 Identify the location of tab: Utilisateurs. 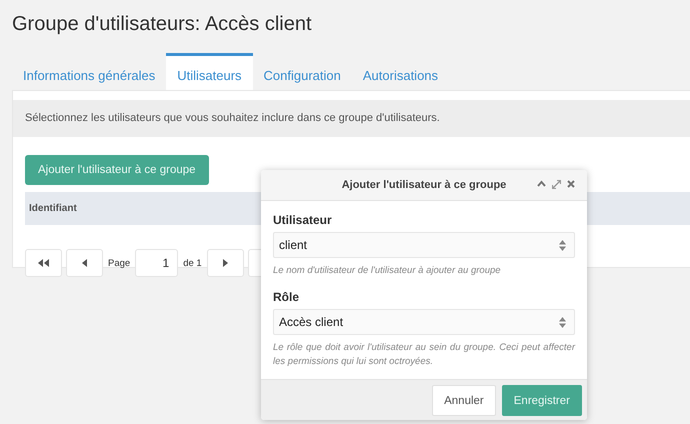
(209, 71).